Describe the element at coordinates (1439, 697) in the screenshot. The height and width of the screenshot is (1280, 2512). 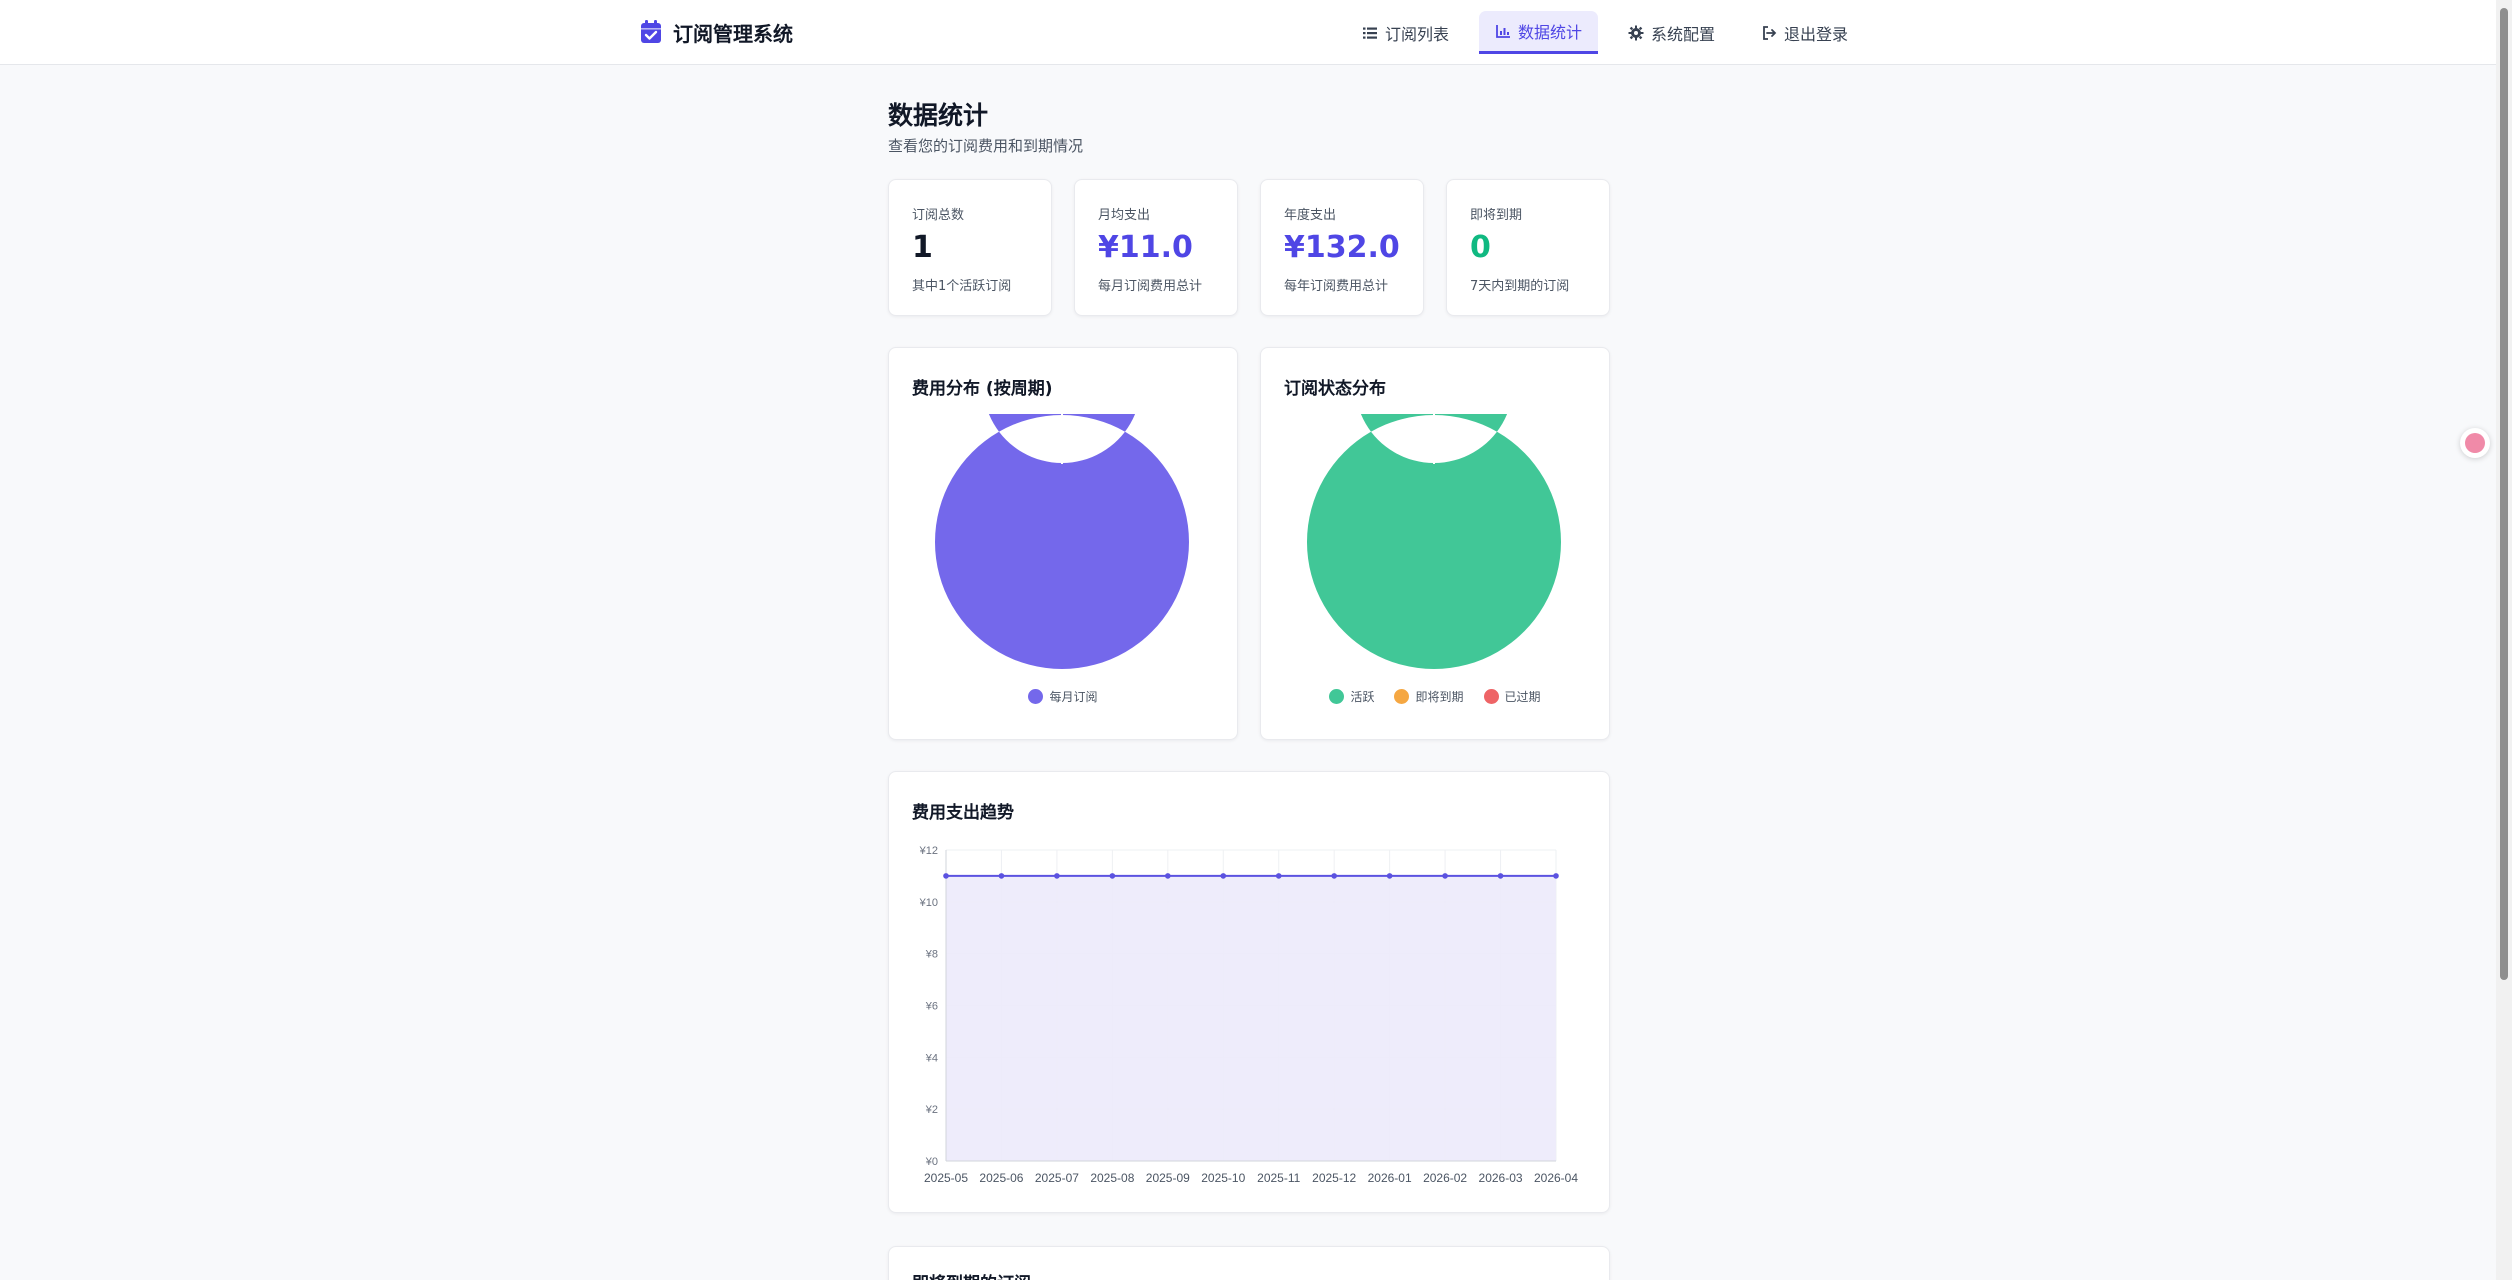
I see `legend-label: 即将到期` at that location.